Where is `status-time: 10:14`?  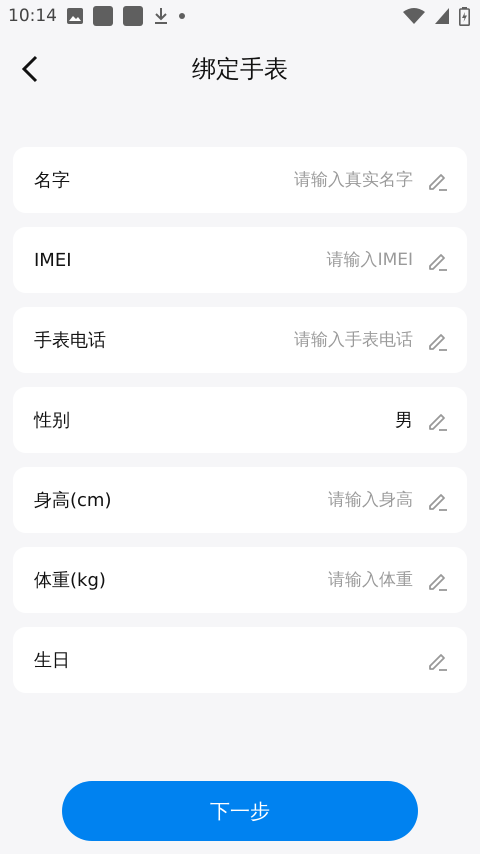 status-time: 10:14 is located at coordinates (32, 16).